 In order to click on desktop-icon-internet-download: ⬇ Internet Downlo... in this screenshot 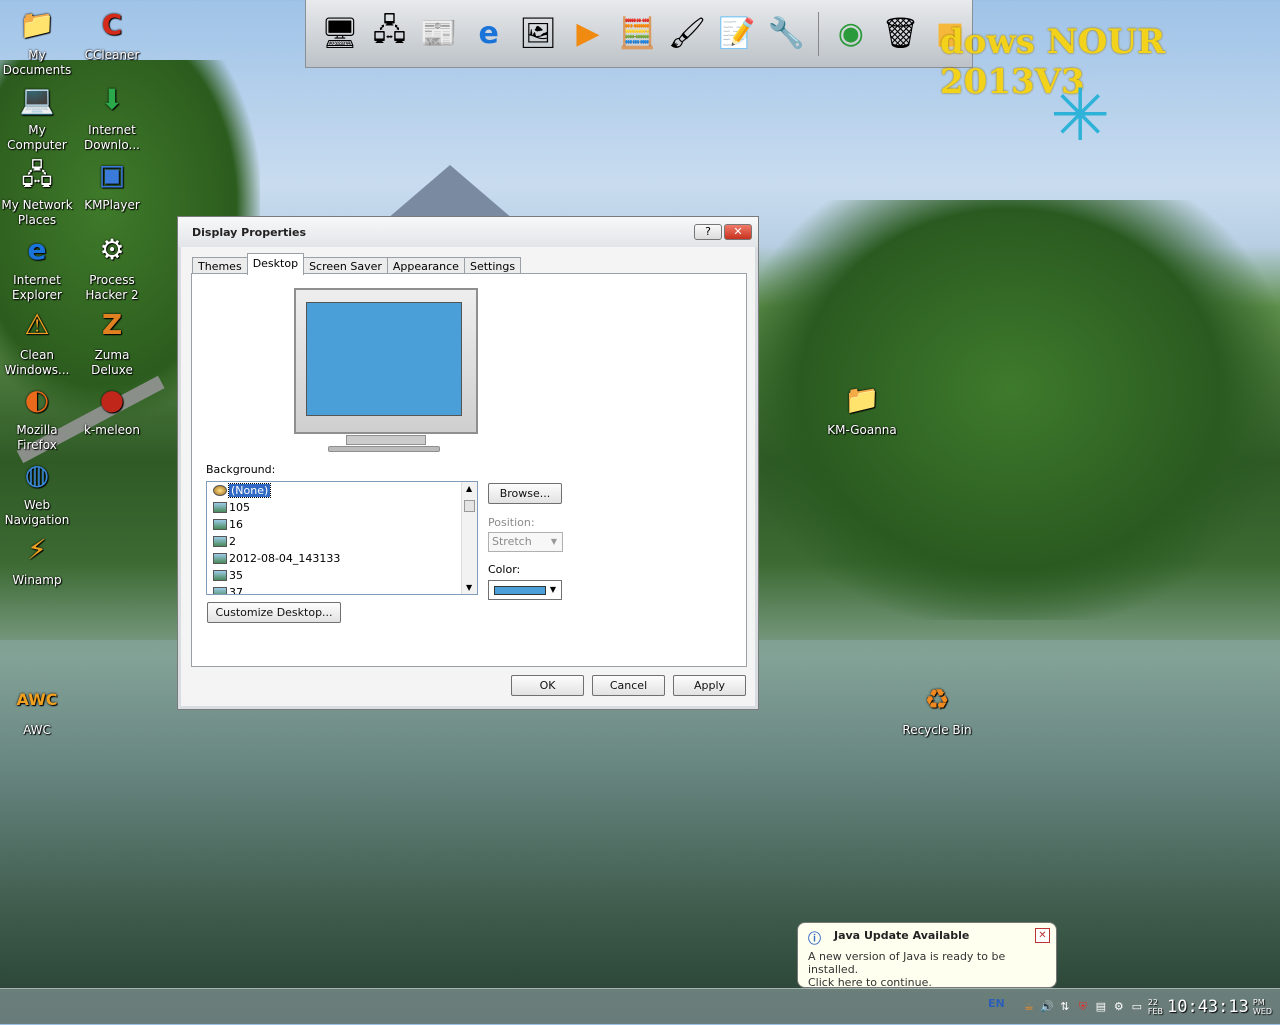, I will do `click(112, 115)`.